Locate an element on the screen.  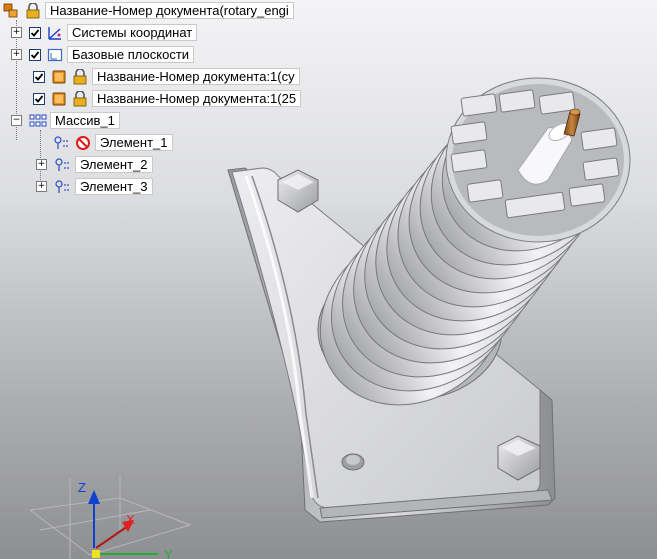
y-axis-label: Y is located at coordinates (168, 553).